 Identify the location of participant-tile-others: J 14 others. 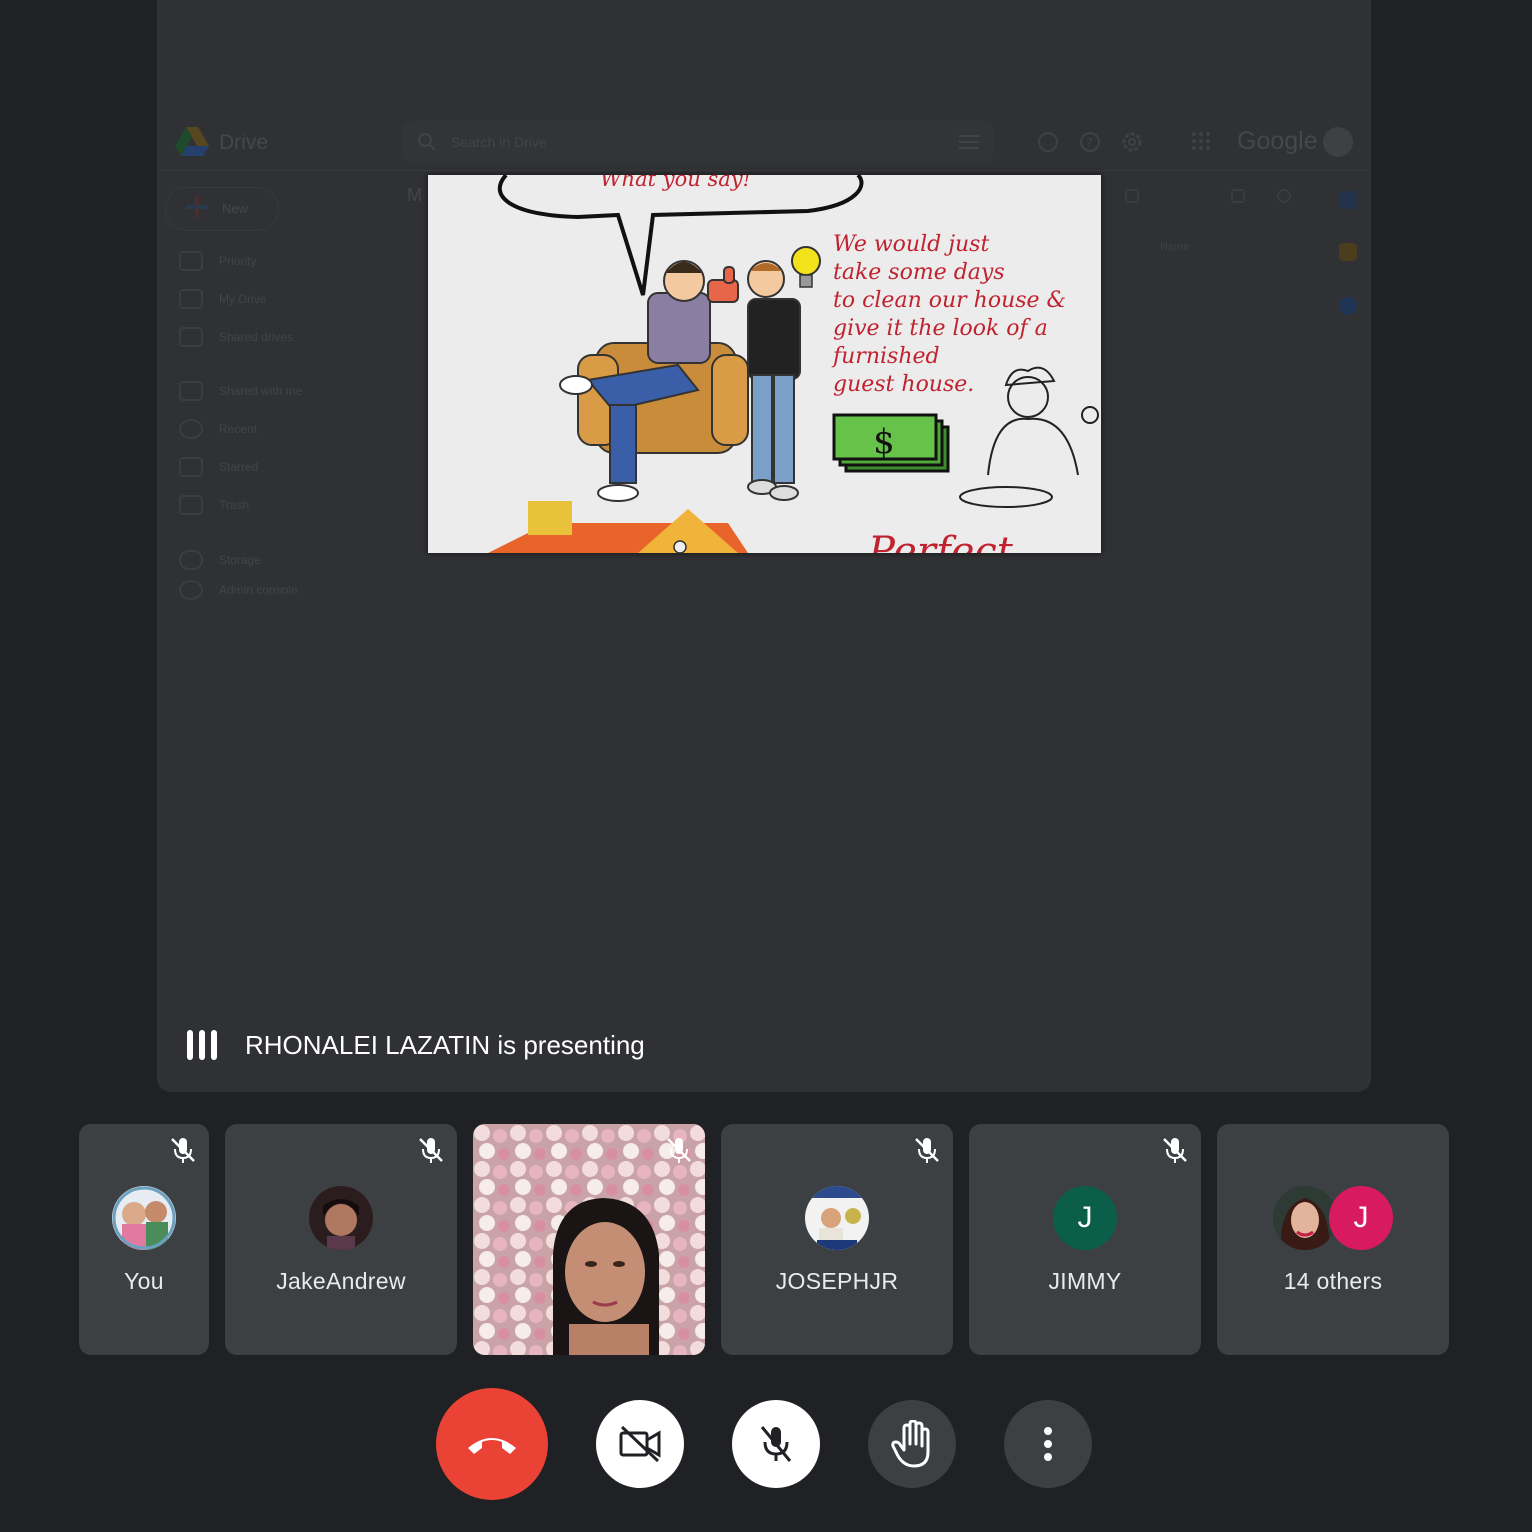
(1333, 1239).